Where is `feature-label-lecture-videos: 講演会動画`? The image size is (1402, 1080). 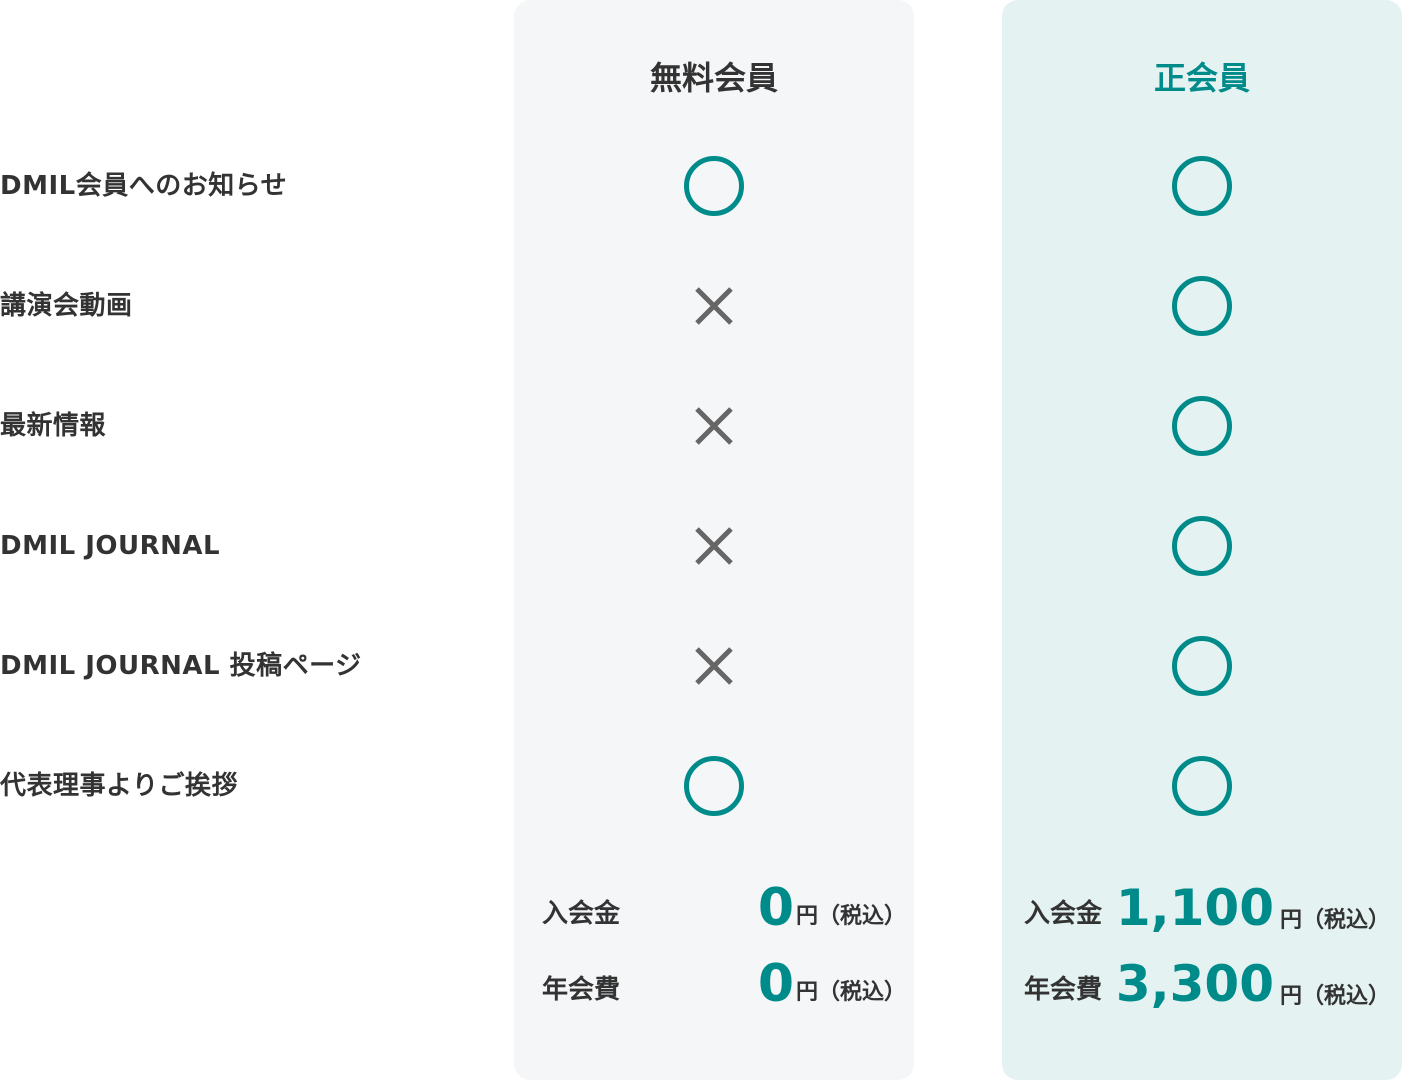
feature-label-lecture-videos: 講演会動画 is located at coordinates (66, 306).